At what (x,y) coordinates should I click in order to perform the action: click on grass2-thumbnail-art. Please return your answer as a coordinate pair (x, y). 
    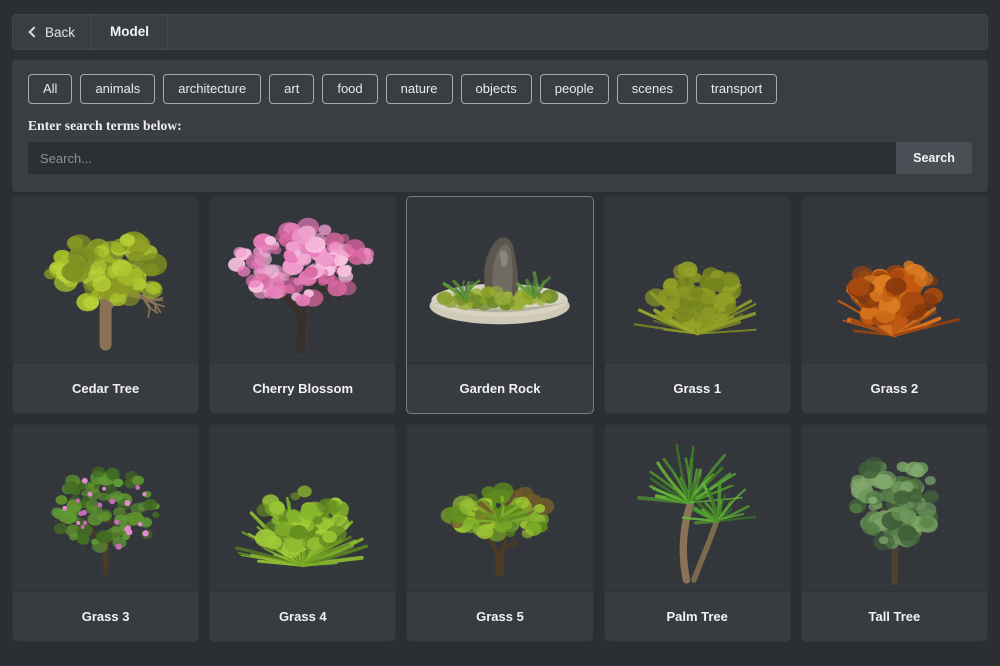
    Looking at the image, I should click on (894, 280).